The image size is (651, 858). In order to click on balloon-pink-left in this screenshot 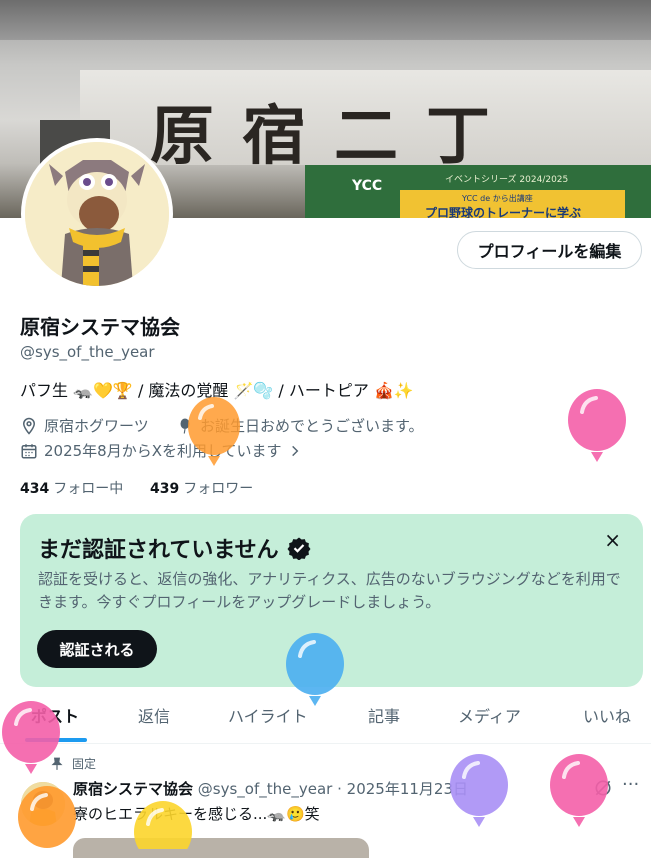, I will do `click(31, 737)`.